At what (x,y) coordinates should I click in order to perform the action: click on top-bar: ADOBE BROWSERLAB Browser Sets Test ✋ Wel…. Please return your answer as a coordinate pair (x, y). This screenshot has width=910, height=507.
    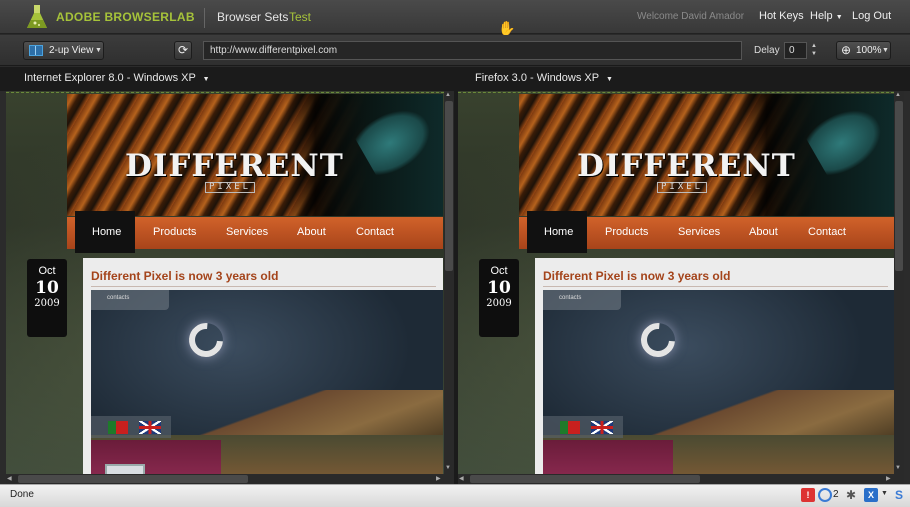
    Looking at the image, I should click on (455, 18).